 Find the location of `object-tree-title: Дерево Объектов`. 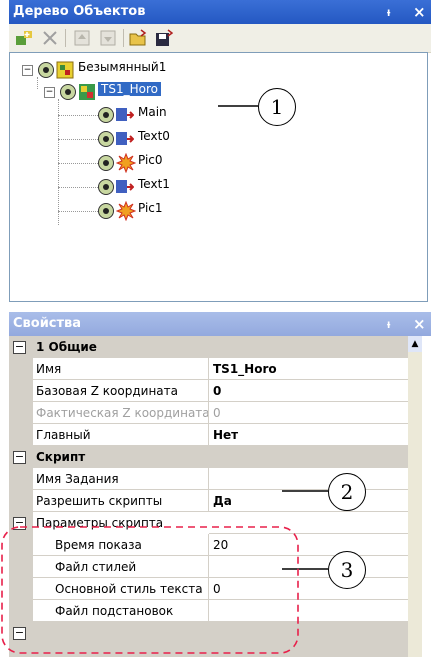

object-tree-title: Дерево Объектов is located at coordinates (79, 11).